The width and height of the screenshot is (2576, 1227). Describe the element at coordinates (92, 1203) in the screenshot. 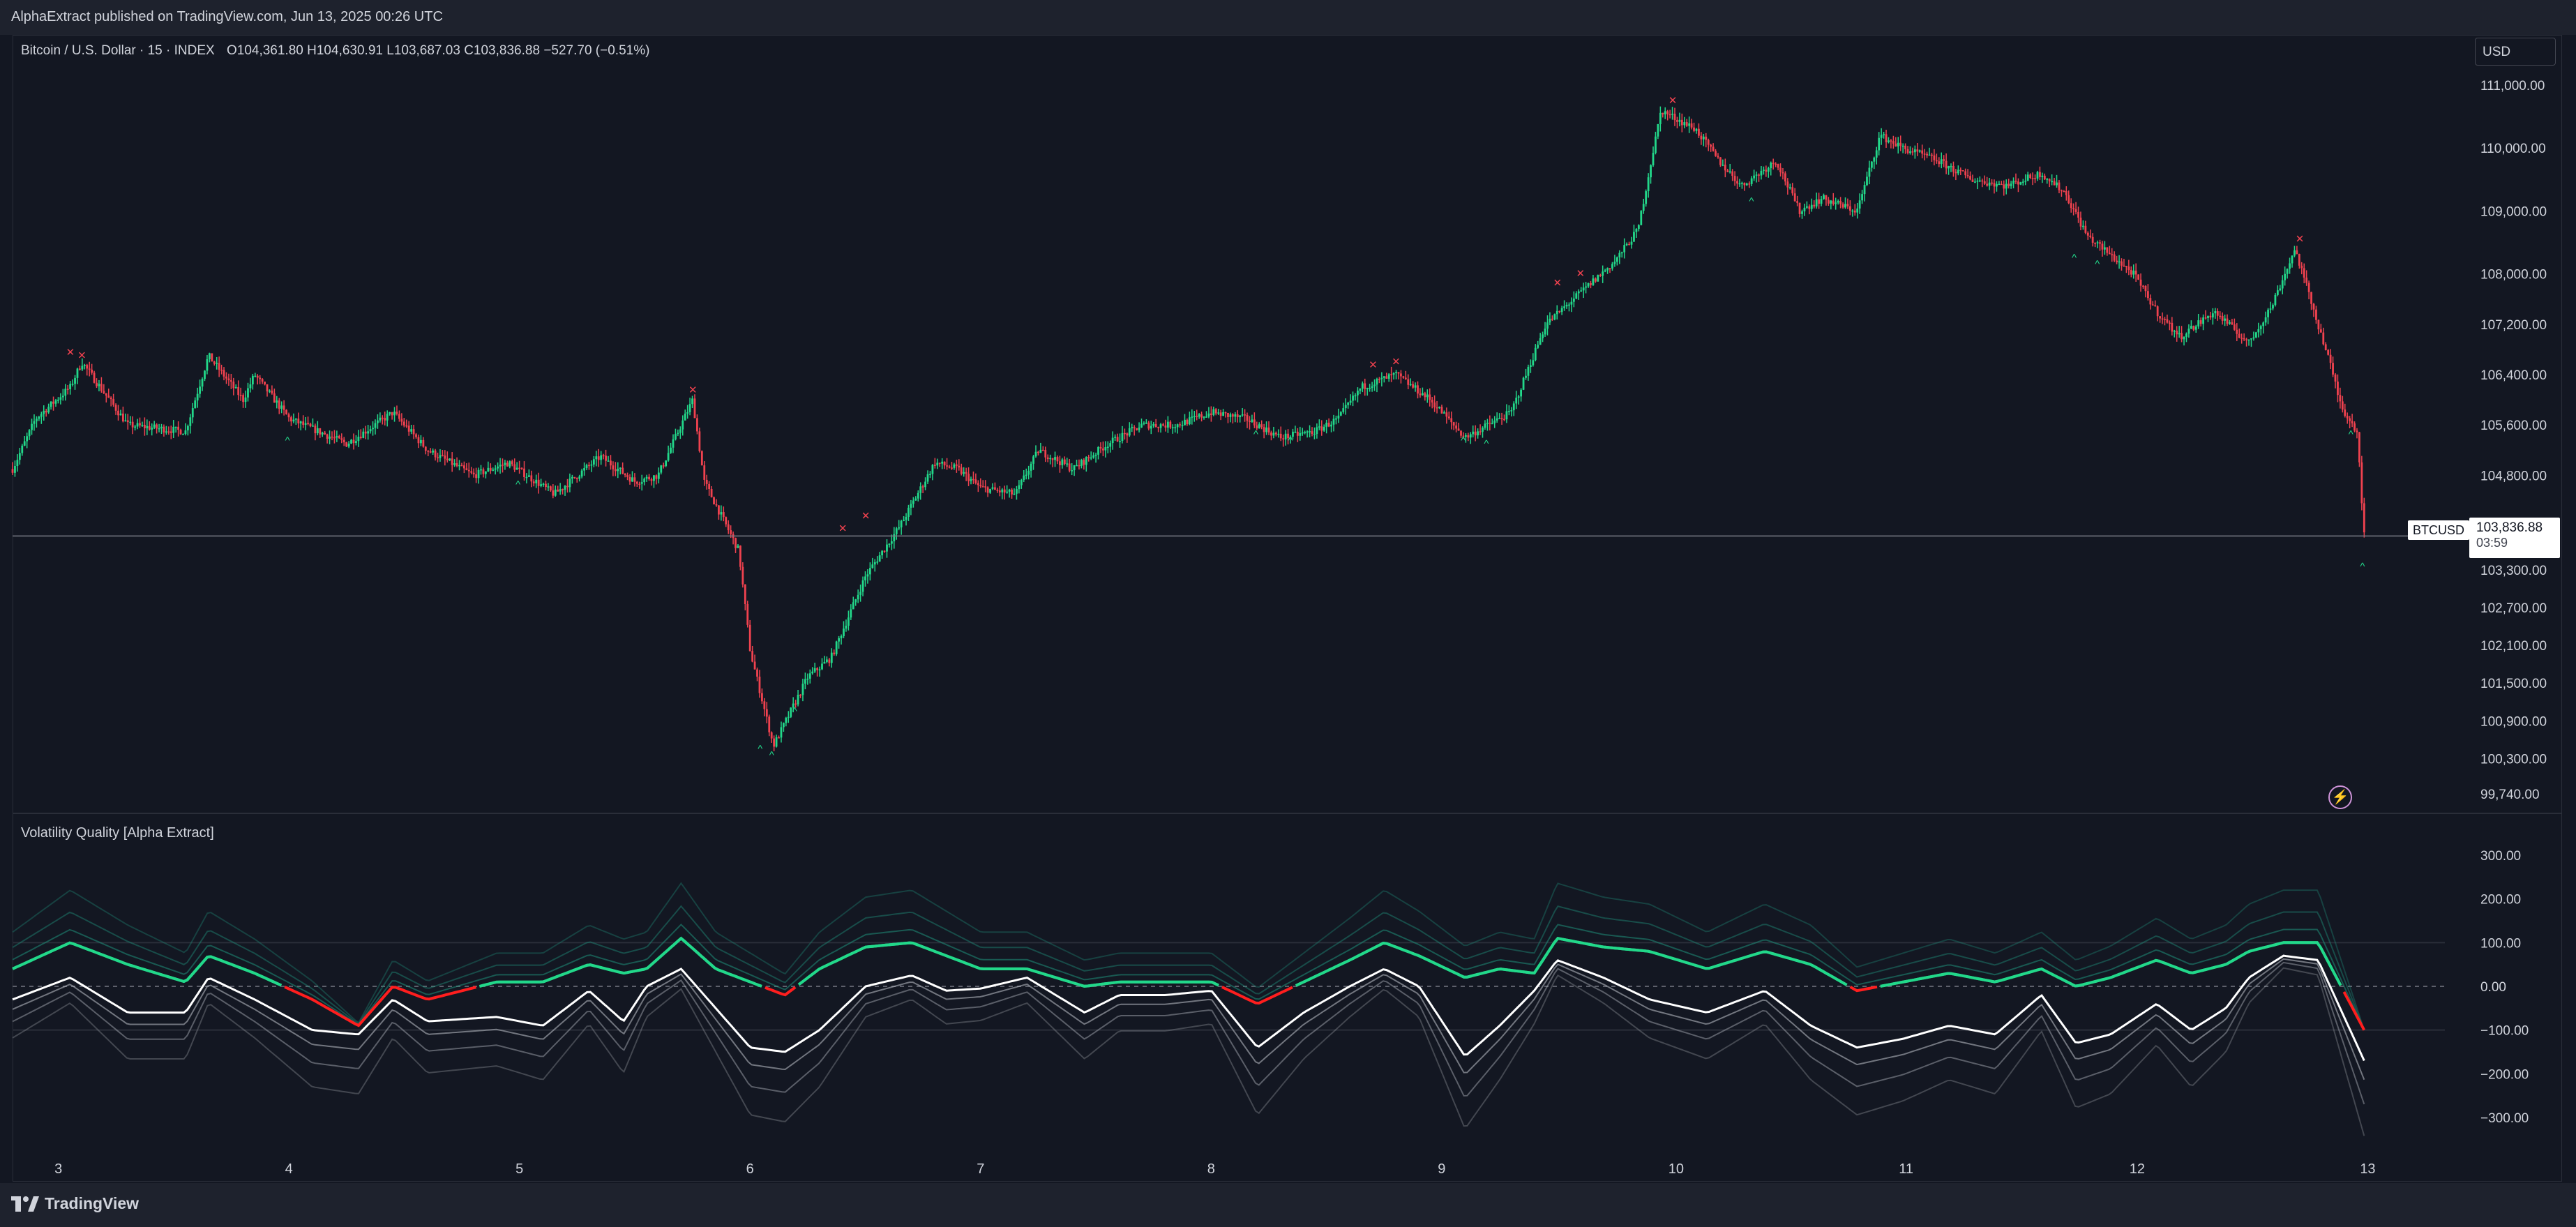

I see `tradingview-brand: TradingView` at that location.